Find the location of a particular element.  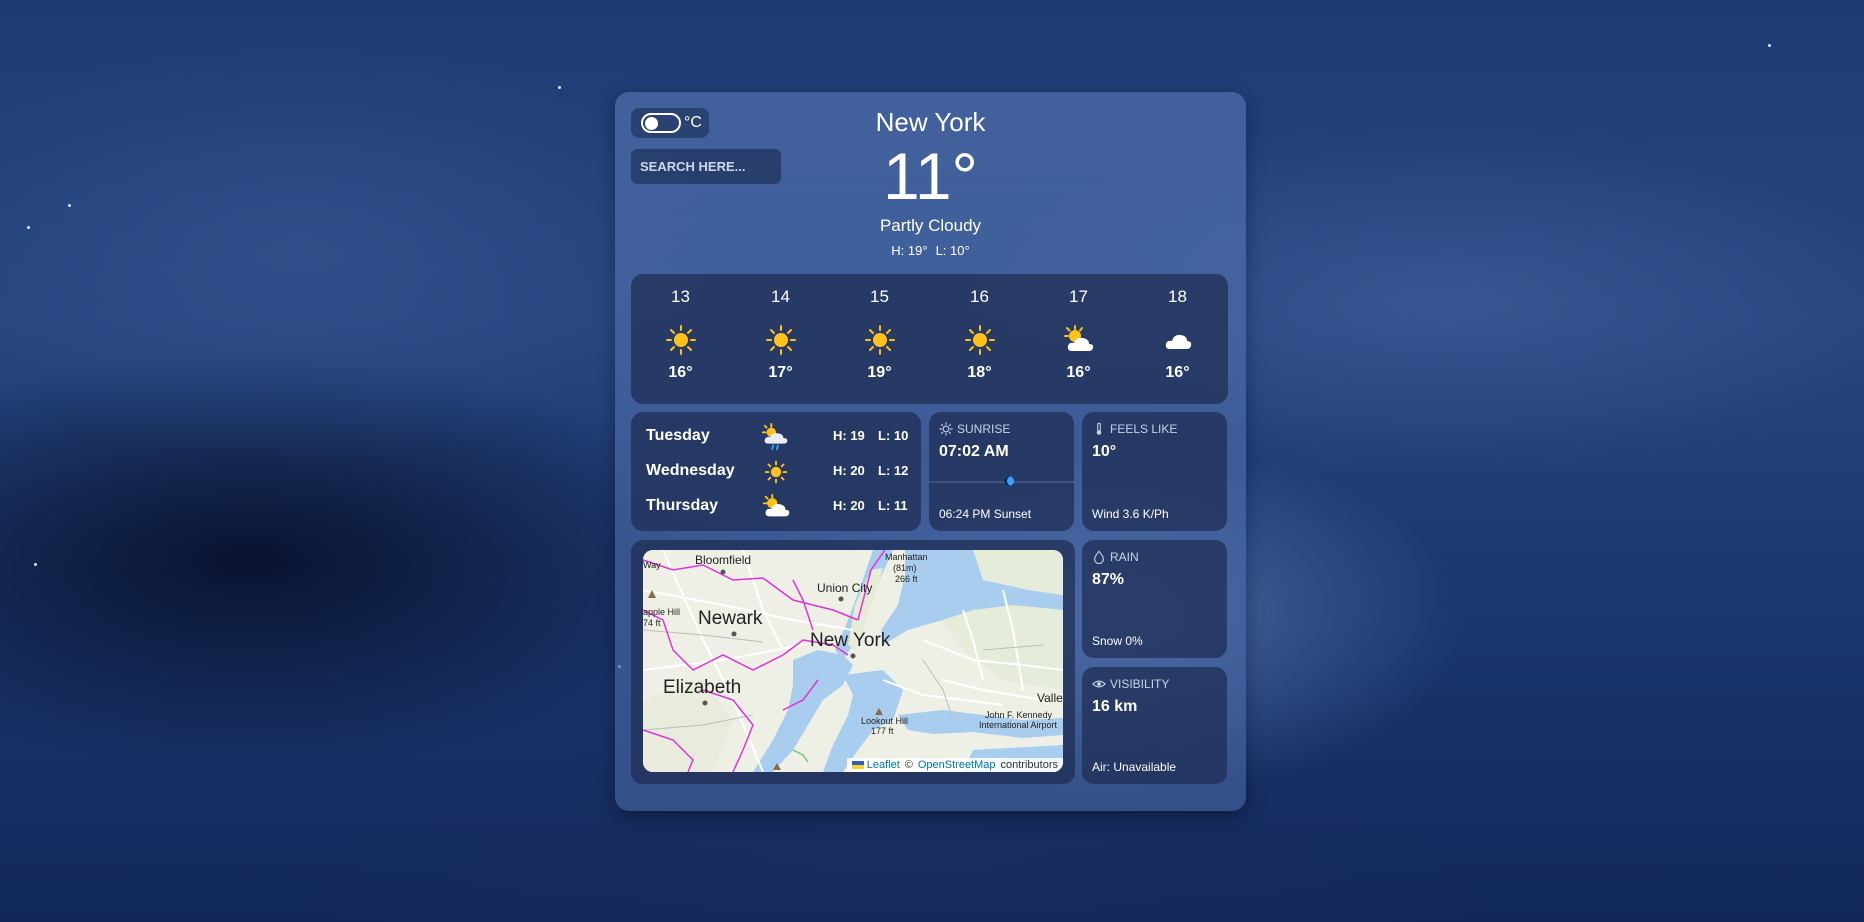

hour-label: 15 is located at coordinates (879, 296).